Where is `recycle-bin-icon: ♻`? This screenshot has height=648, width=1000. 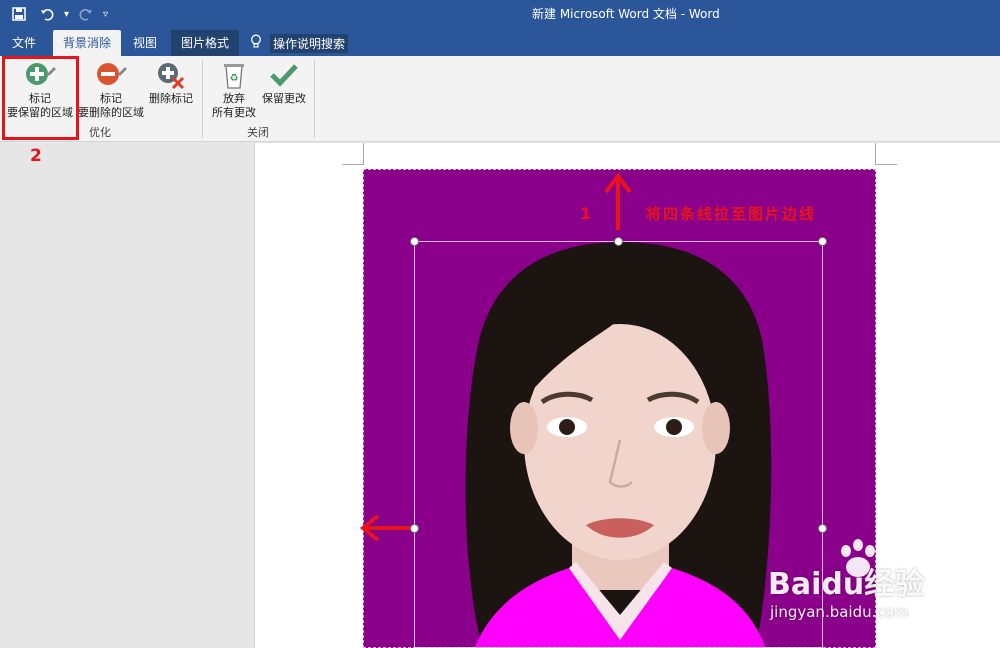
recycle-bin-icon: ♻ is located at coordinates (234, 75).